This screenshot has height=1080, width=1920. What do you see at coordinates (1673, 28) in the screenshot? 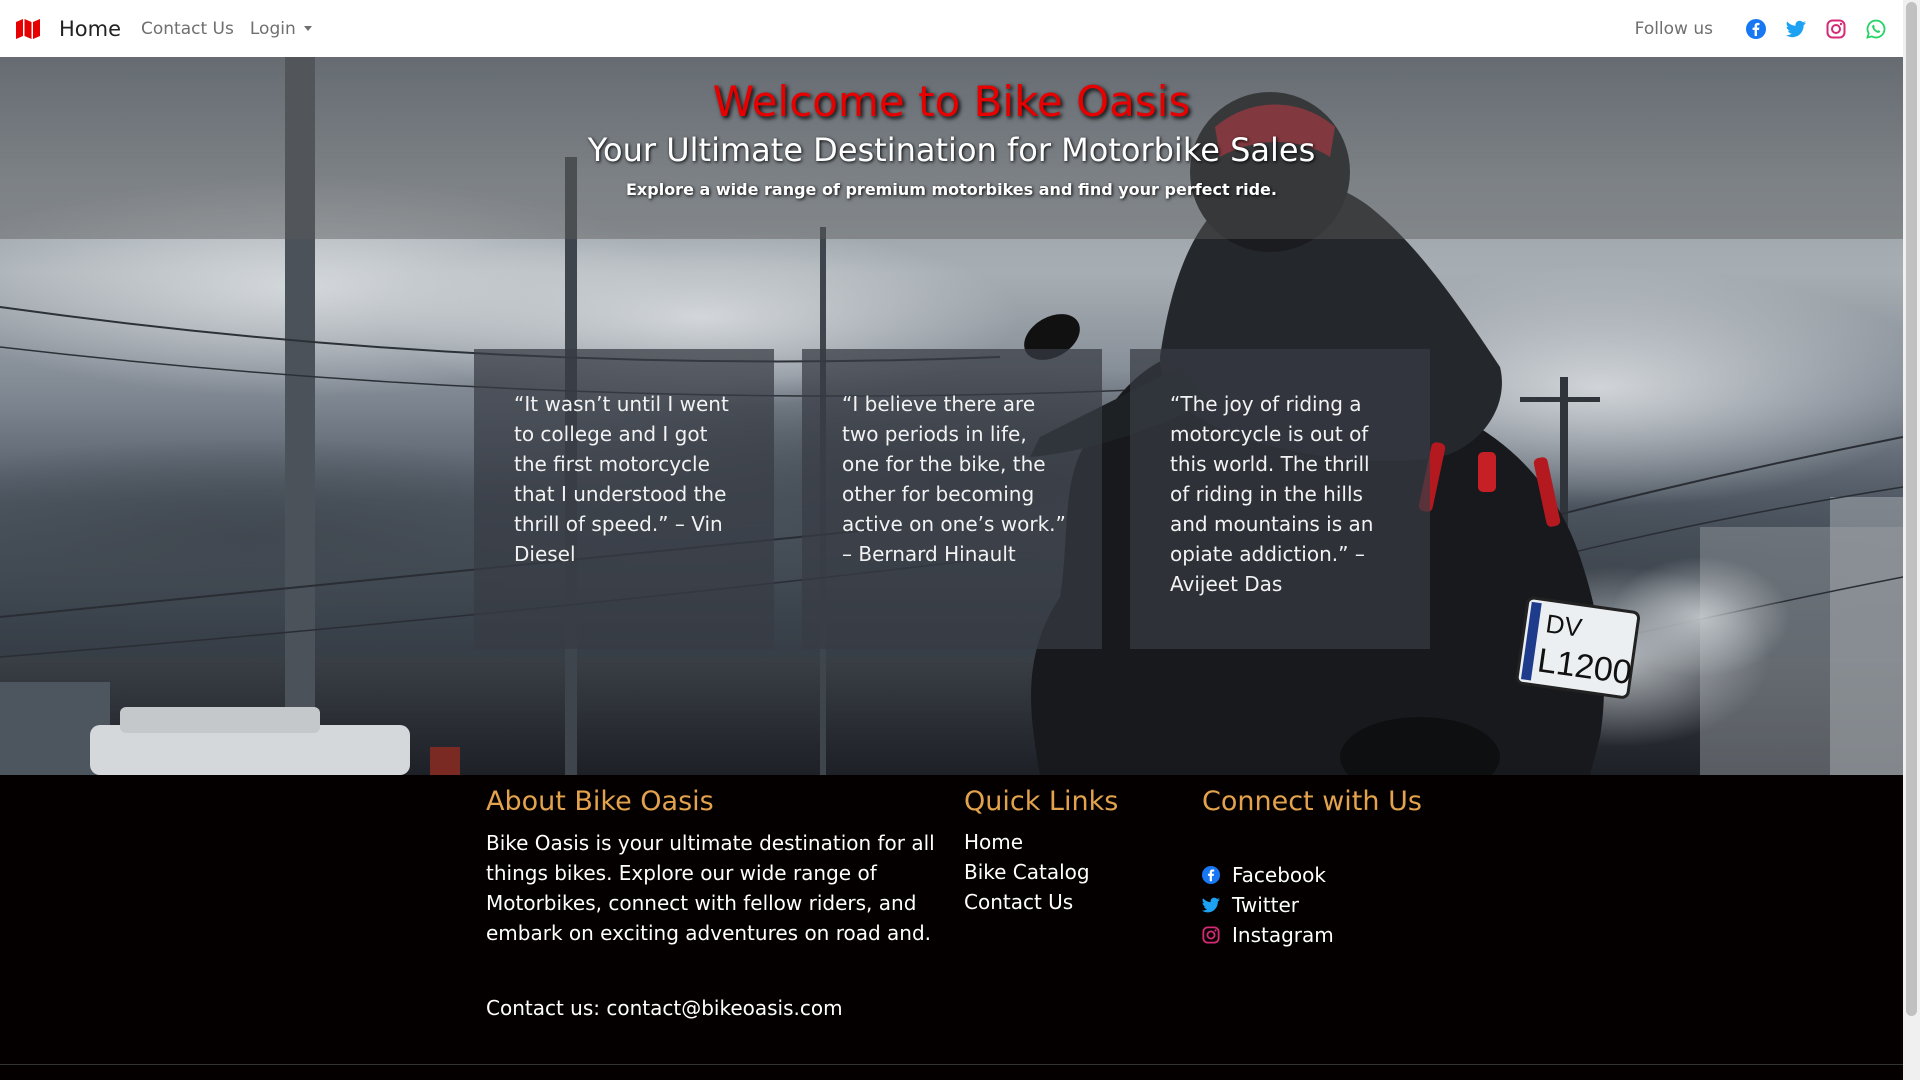
I see `follow-us-label: Follow us` at bounding box center [1673, 28].